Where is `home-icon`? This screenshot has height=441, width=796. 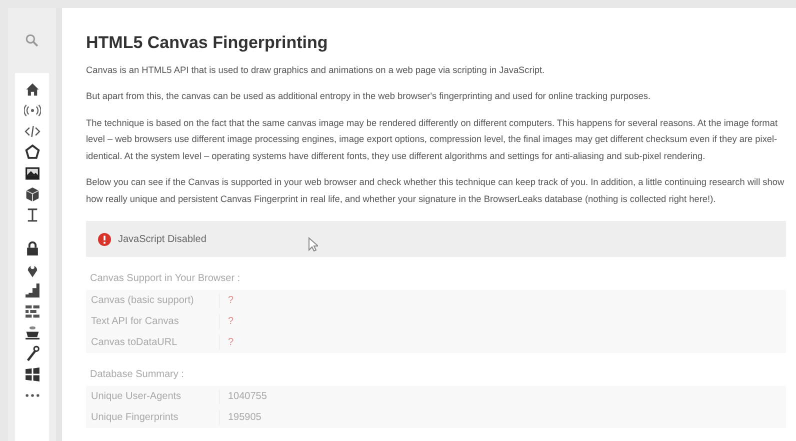 home-icon is located at coordinates (32, 89).